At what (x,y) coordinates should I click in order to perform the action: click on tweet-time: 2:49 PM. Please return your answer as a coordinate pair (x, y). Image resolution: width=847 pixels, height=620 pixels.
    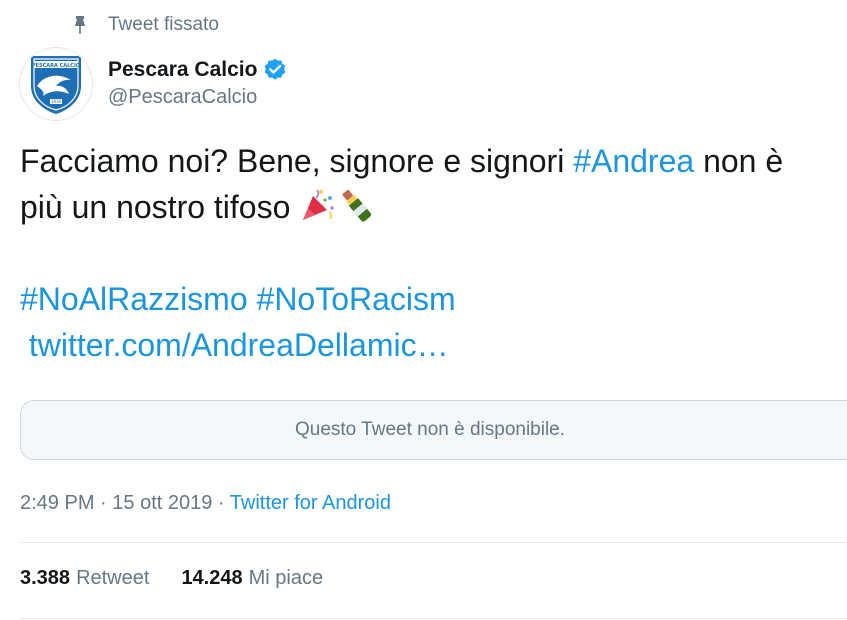
    Looking at the image, I should click on (57, 503).